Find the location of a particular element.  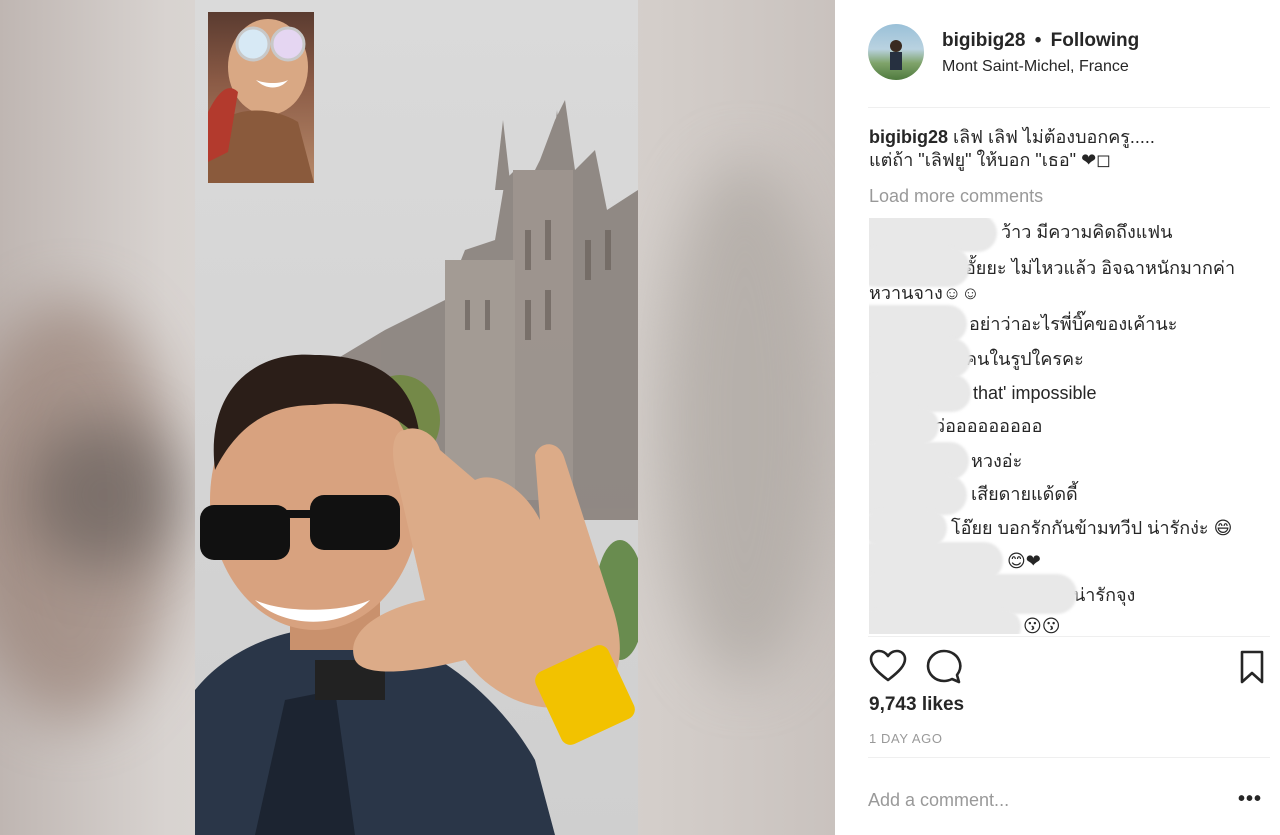

comment-bubble-icon is located at coordinates (944, 667).